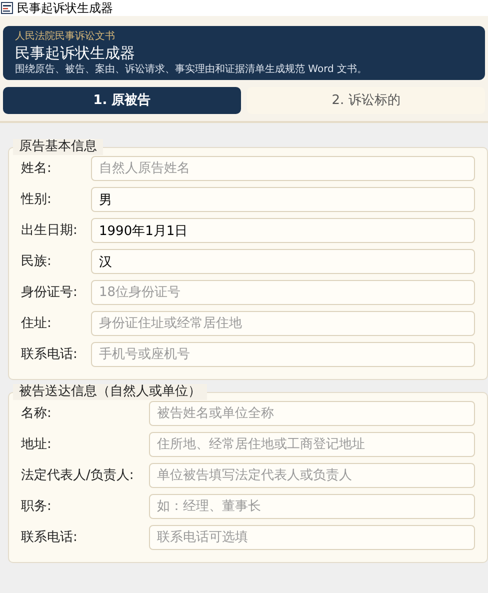 This screenshot has width=488, height=593. What do you see at coordinates (36, 261) in the screenshot?
I see `field-label: 民族:` at bounding box center [36, 261].